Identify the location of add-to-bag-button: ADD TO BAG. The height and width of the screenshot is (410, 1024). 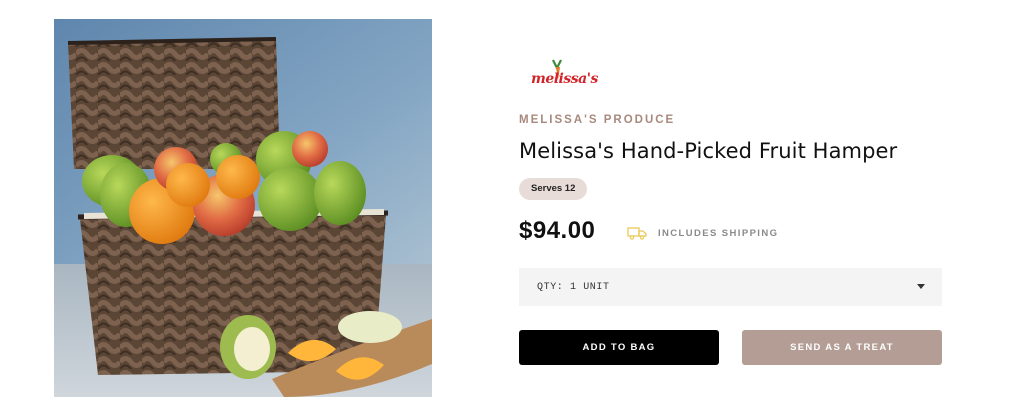
(619, 347).